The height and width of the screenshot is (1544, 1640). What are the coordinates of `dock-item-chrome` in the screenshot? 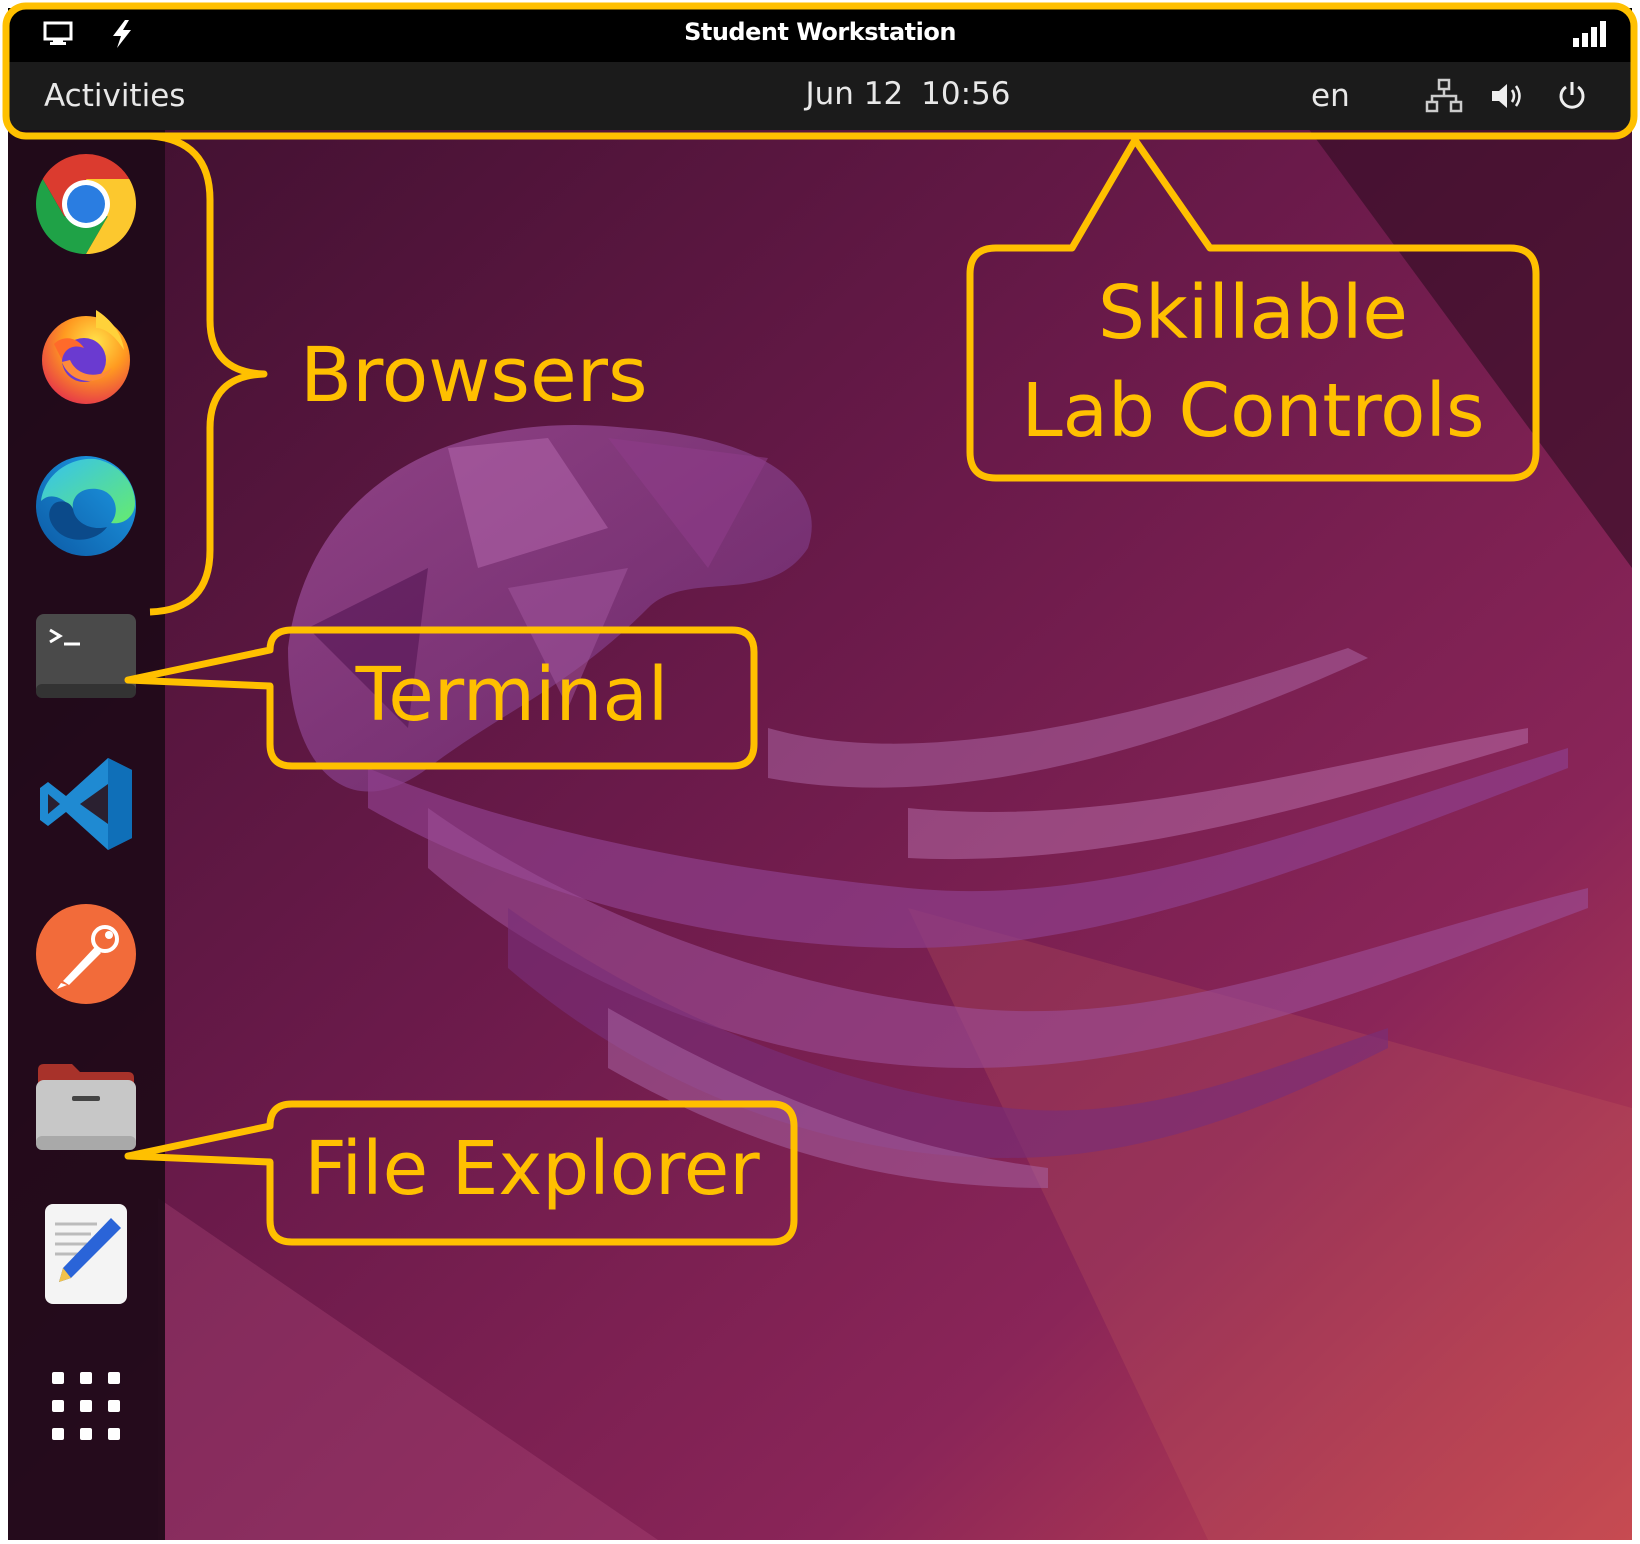 It's located at (86, 204).